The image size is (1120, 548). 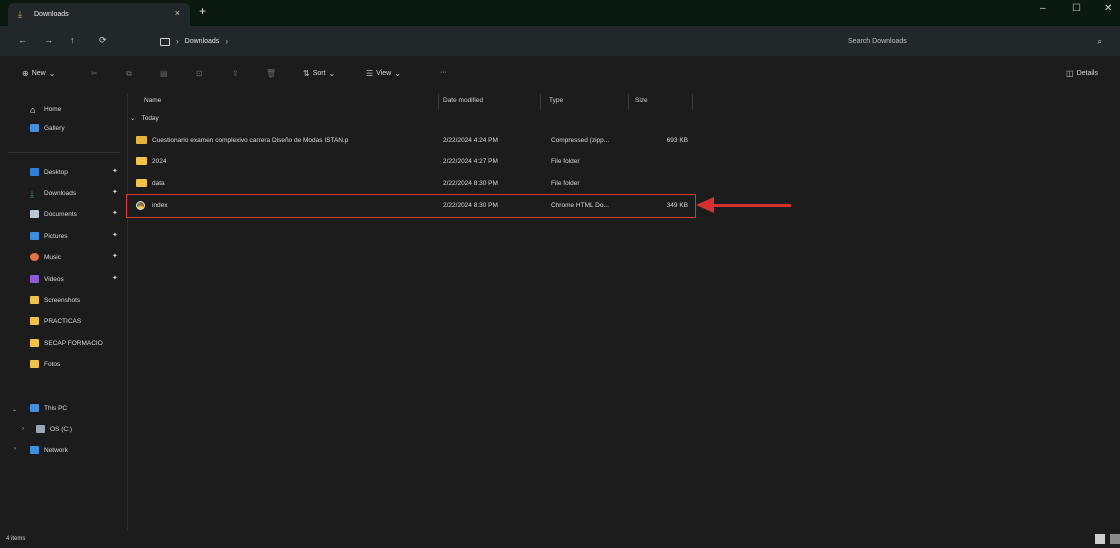 I want to click on more-icon: ···, so click(x=443, y=72).